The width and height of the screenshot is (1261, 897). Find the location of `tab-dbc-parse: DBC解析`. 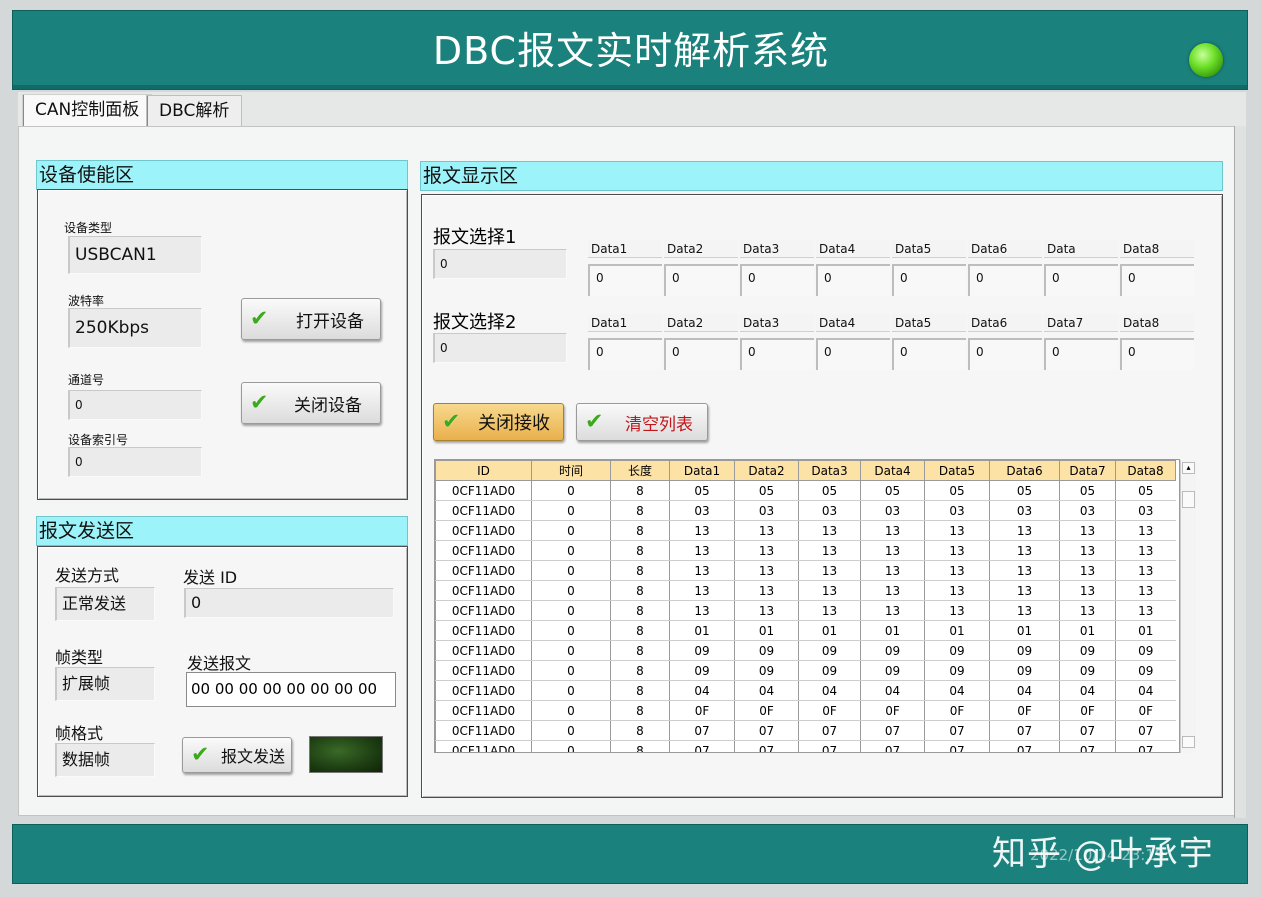

tab-dbc-parse: DBC解析 is located at coordinates (194, 111).